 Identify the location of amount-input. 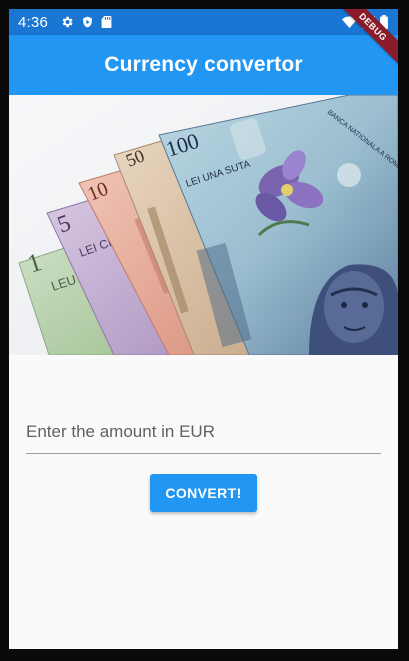
(203, 428).